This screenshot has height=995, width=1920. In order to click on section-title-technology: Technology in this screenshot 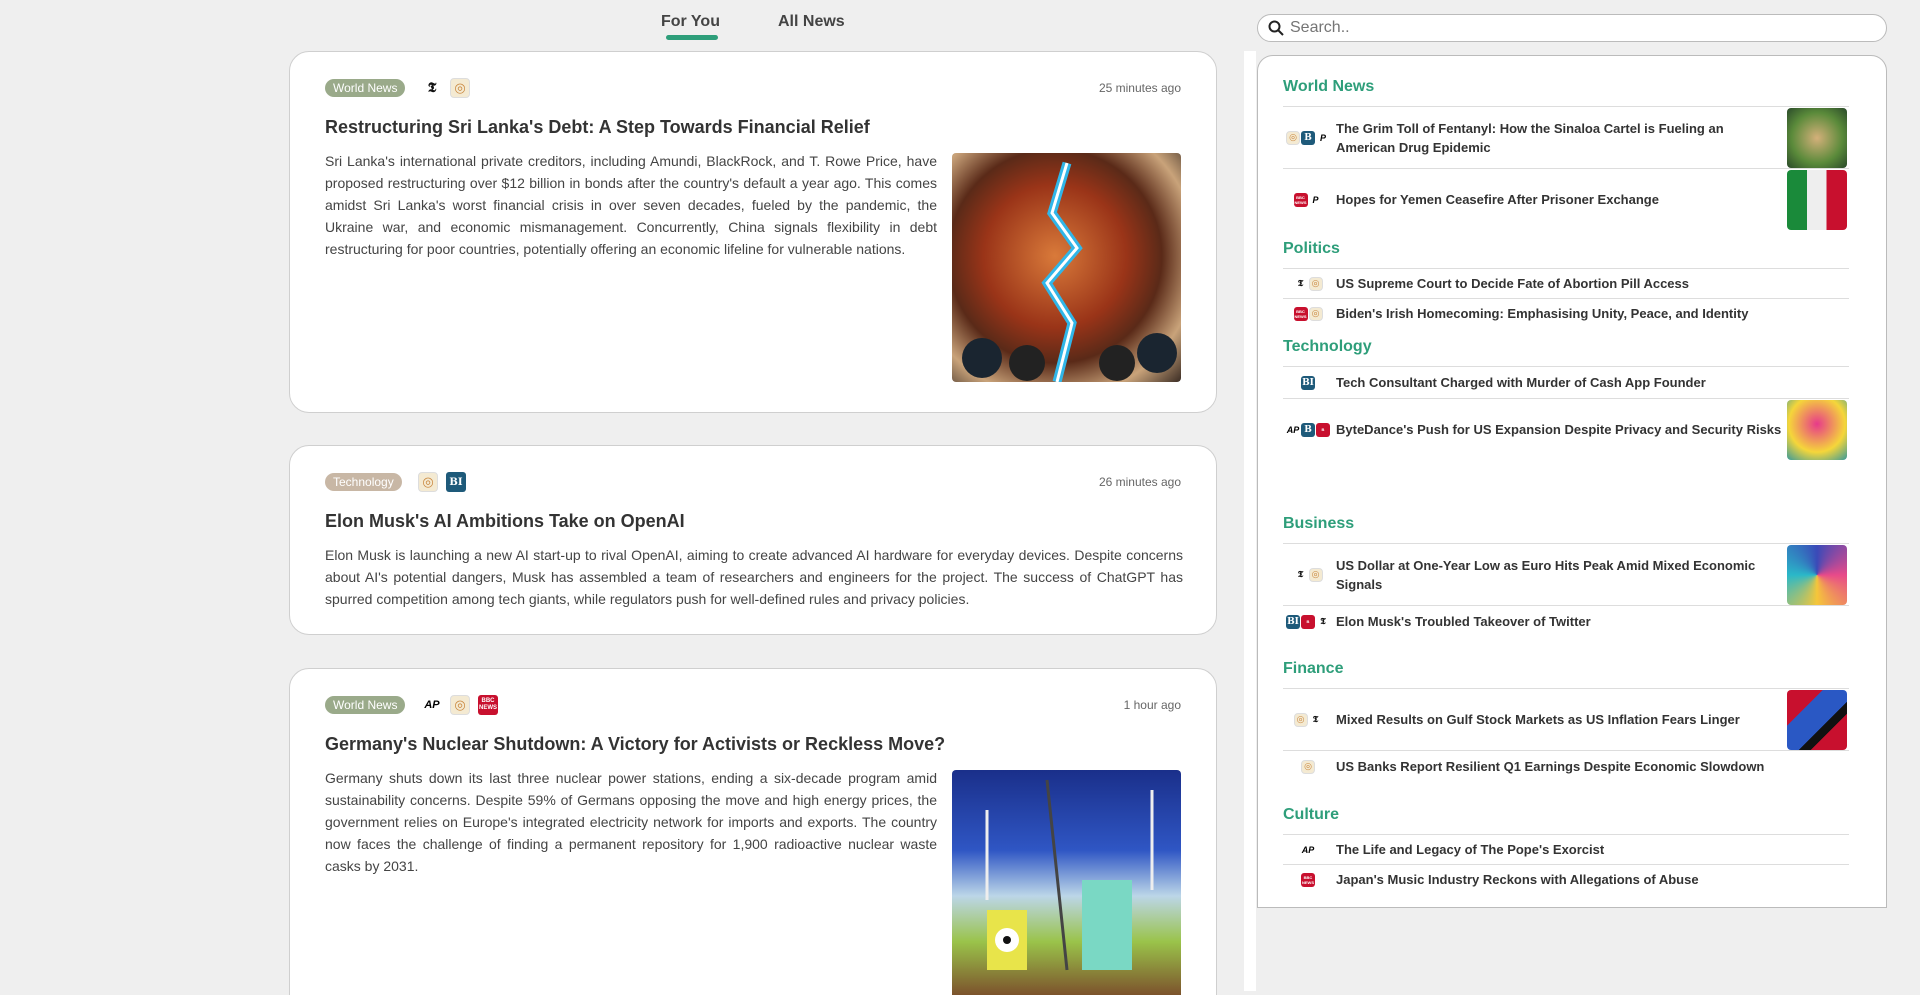, I will do `click(1327, 347)`.